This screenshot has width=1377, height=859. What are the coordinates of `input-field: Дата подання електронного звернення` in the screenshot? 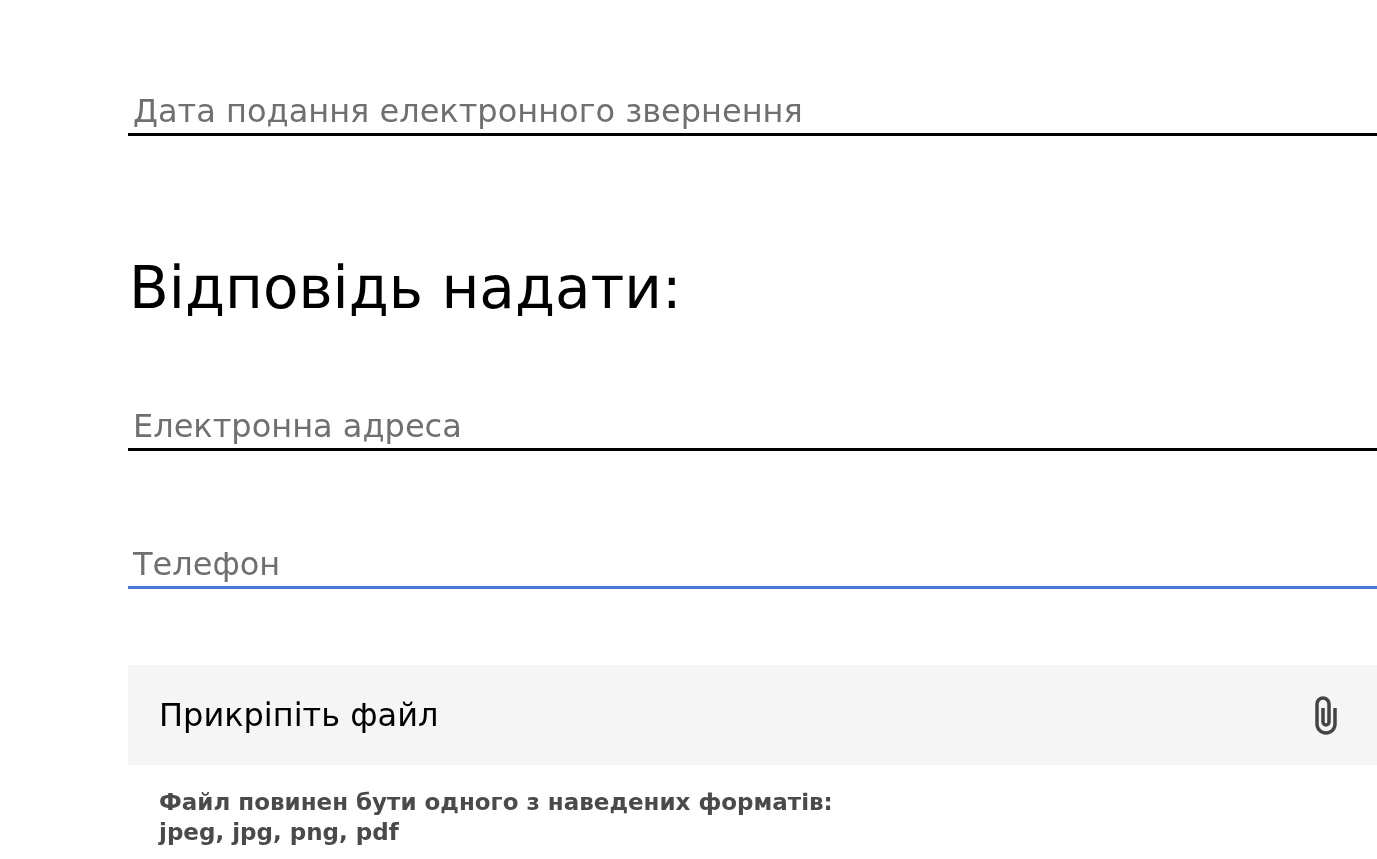 It's located at (752, 109).